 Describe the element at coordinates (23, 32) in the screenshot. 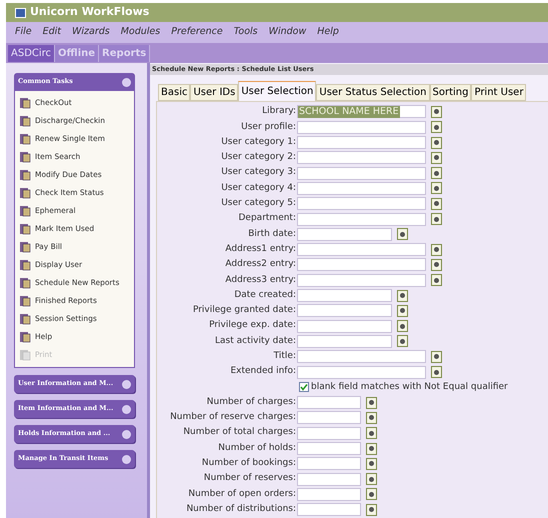

I see `menu-item: File` at that location.